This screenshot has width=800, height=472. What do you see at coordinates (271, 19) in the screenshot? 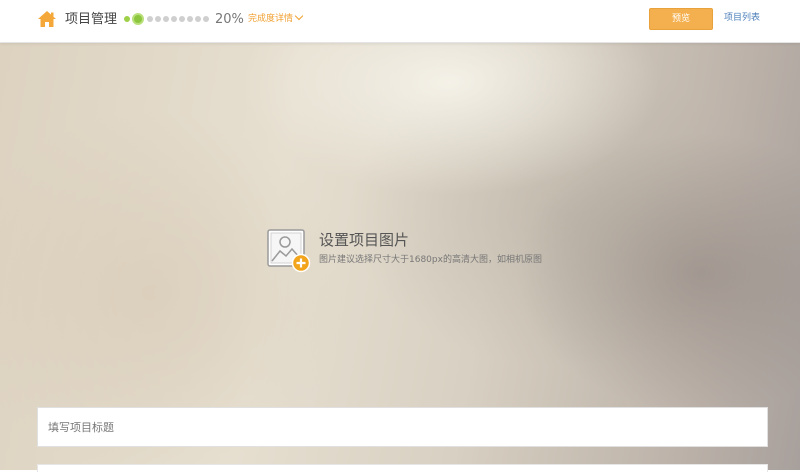
I see `completion-detail-label: 完成度详情` at bounding box center [271, 19].